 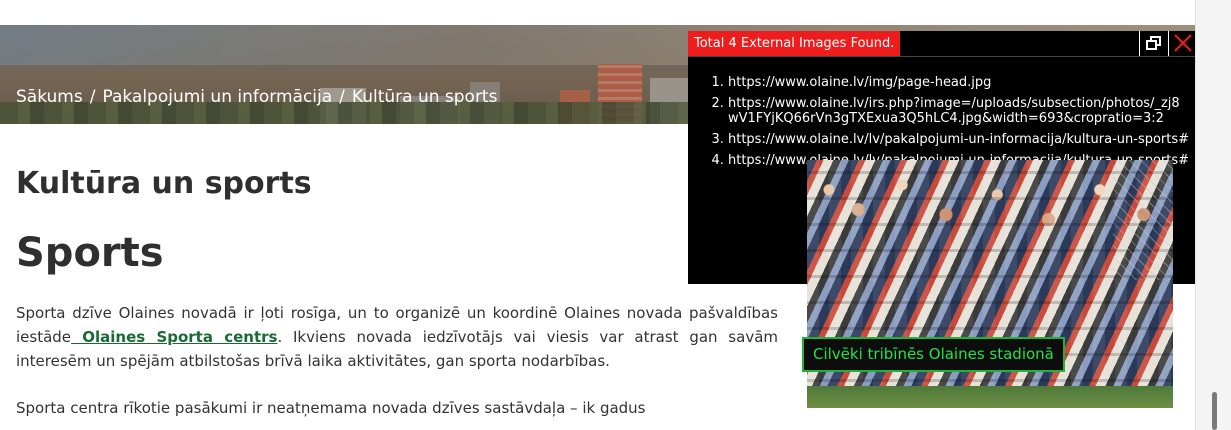 What do you see at coordinates (794, 43) in the screenshot?
I see `panel-title: Total 4 External Images Found.` at bounding box center [794, 43].